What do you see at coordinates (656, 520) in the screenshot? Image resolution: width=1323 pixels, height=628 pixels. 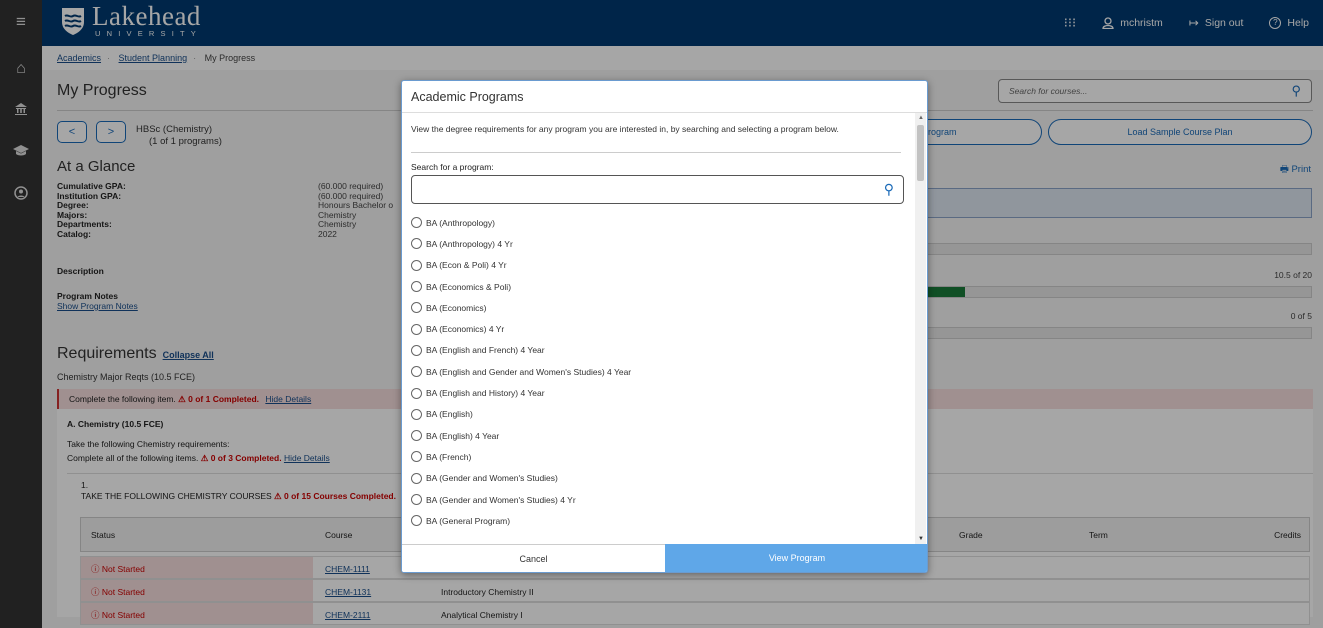 I see `program-option: BA (General Program)` at bounding box center [656, 520].